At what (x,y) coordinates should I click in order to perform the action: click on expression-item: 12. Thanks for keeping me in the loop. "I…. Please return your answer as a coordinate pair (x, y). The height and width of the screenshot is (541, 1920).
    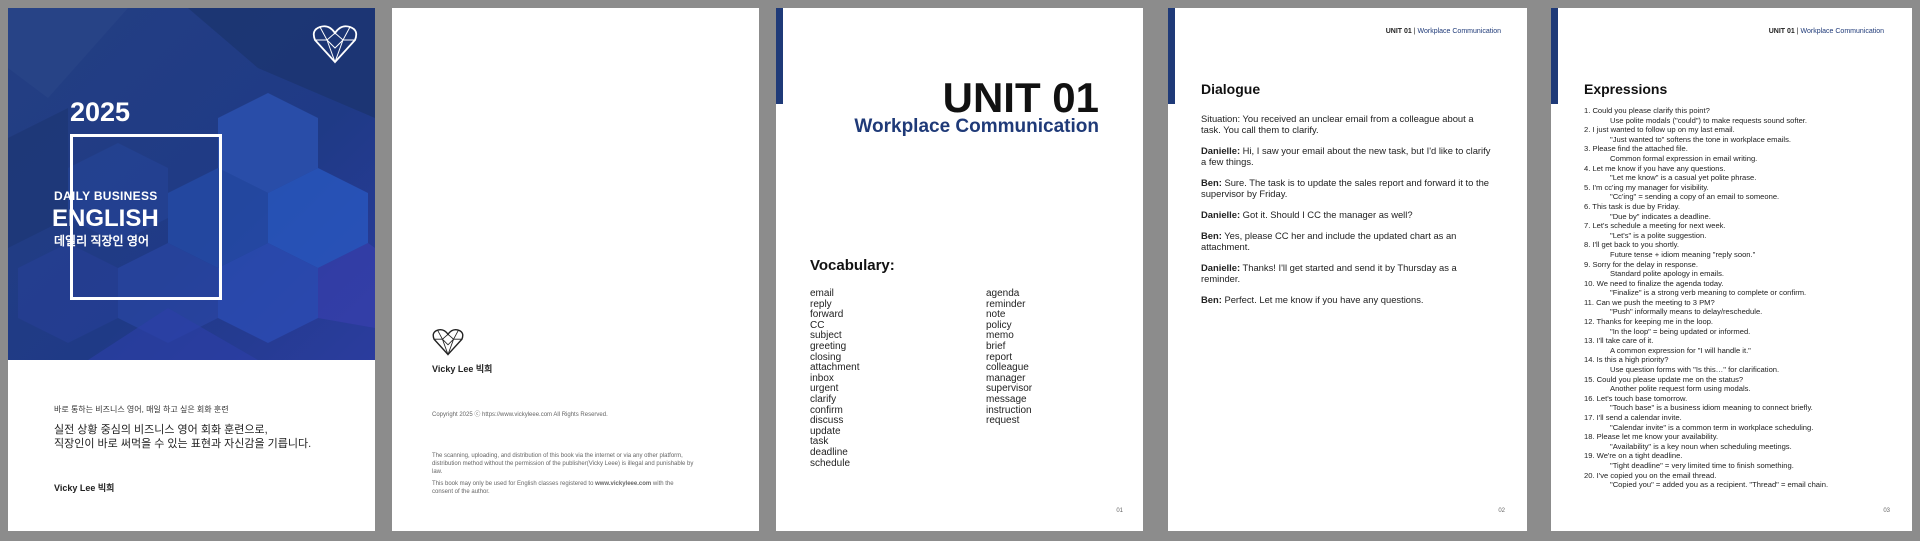
    Looking at the image, I should click on (1744, 326).